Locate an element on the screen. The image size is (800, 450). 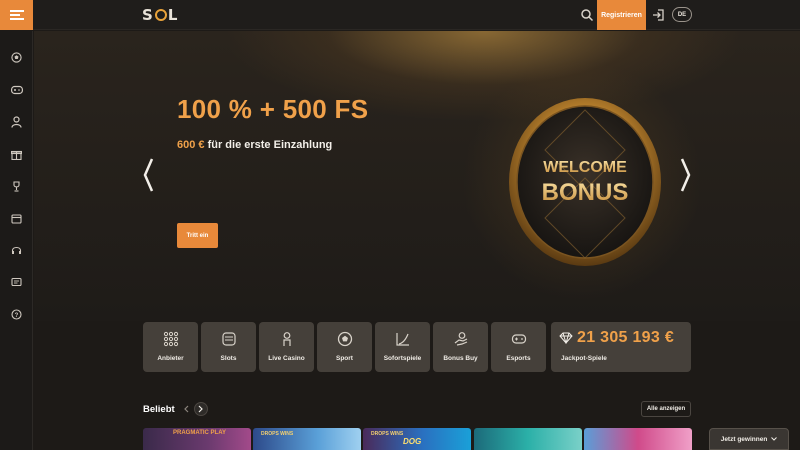
calendar-icon is located at coordinates (16, 219).